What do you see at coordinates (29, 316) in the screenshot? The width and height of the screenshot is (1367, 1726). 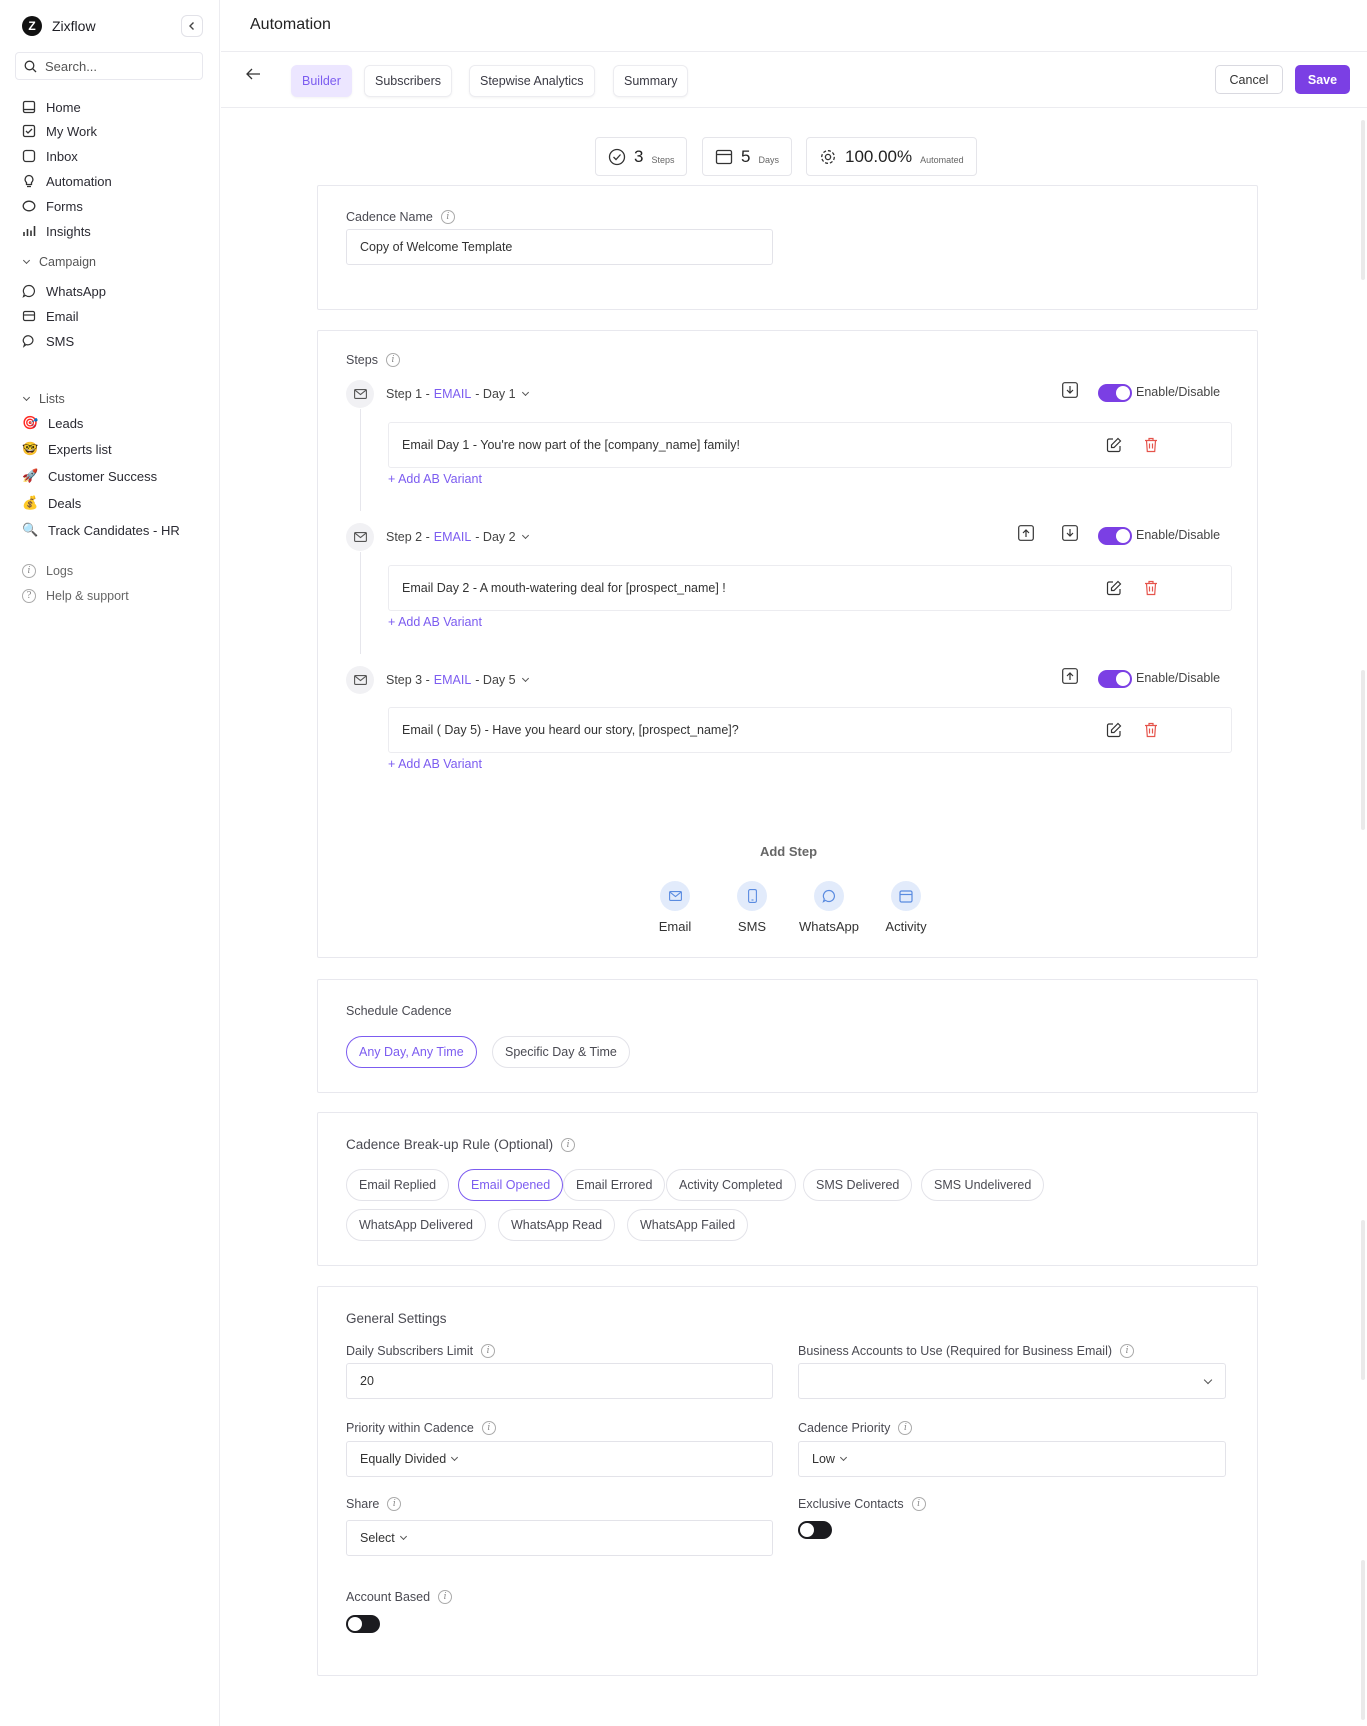 I see `email-icon` at bounding box center [29, 316].